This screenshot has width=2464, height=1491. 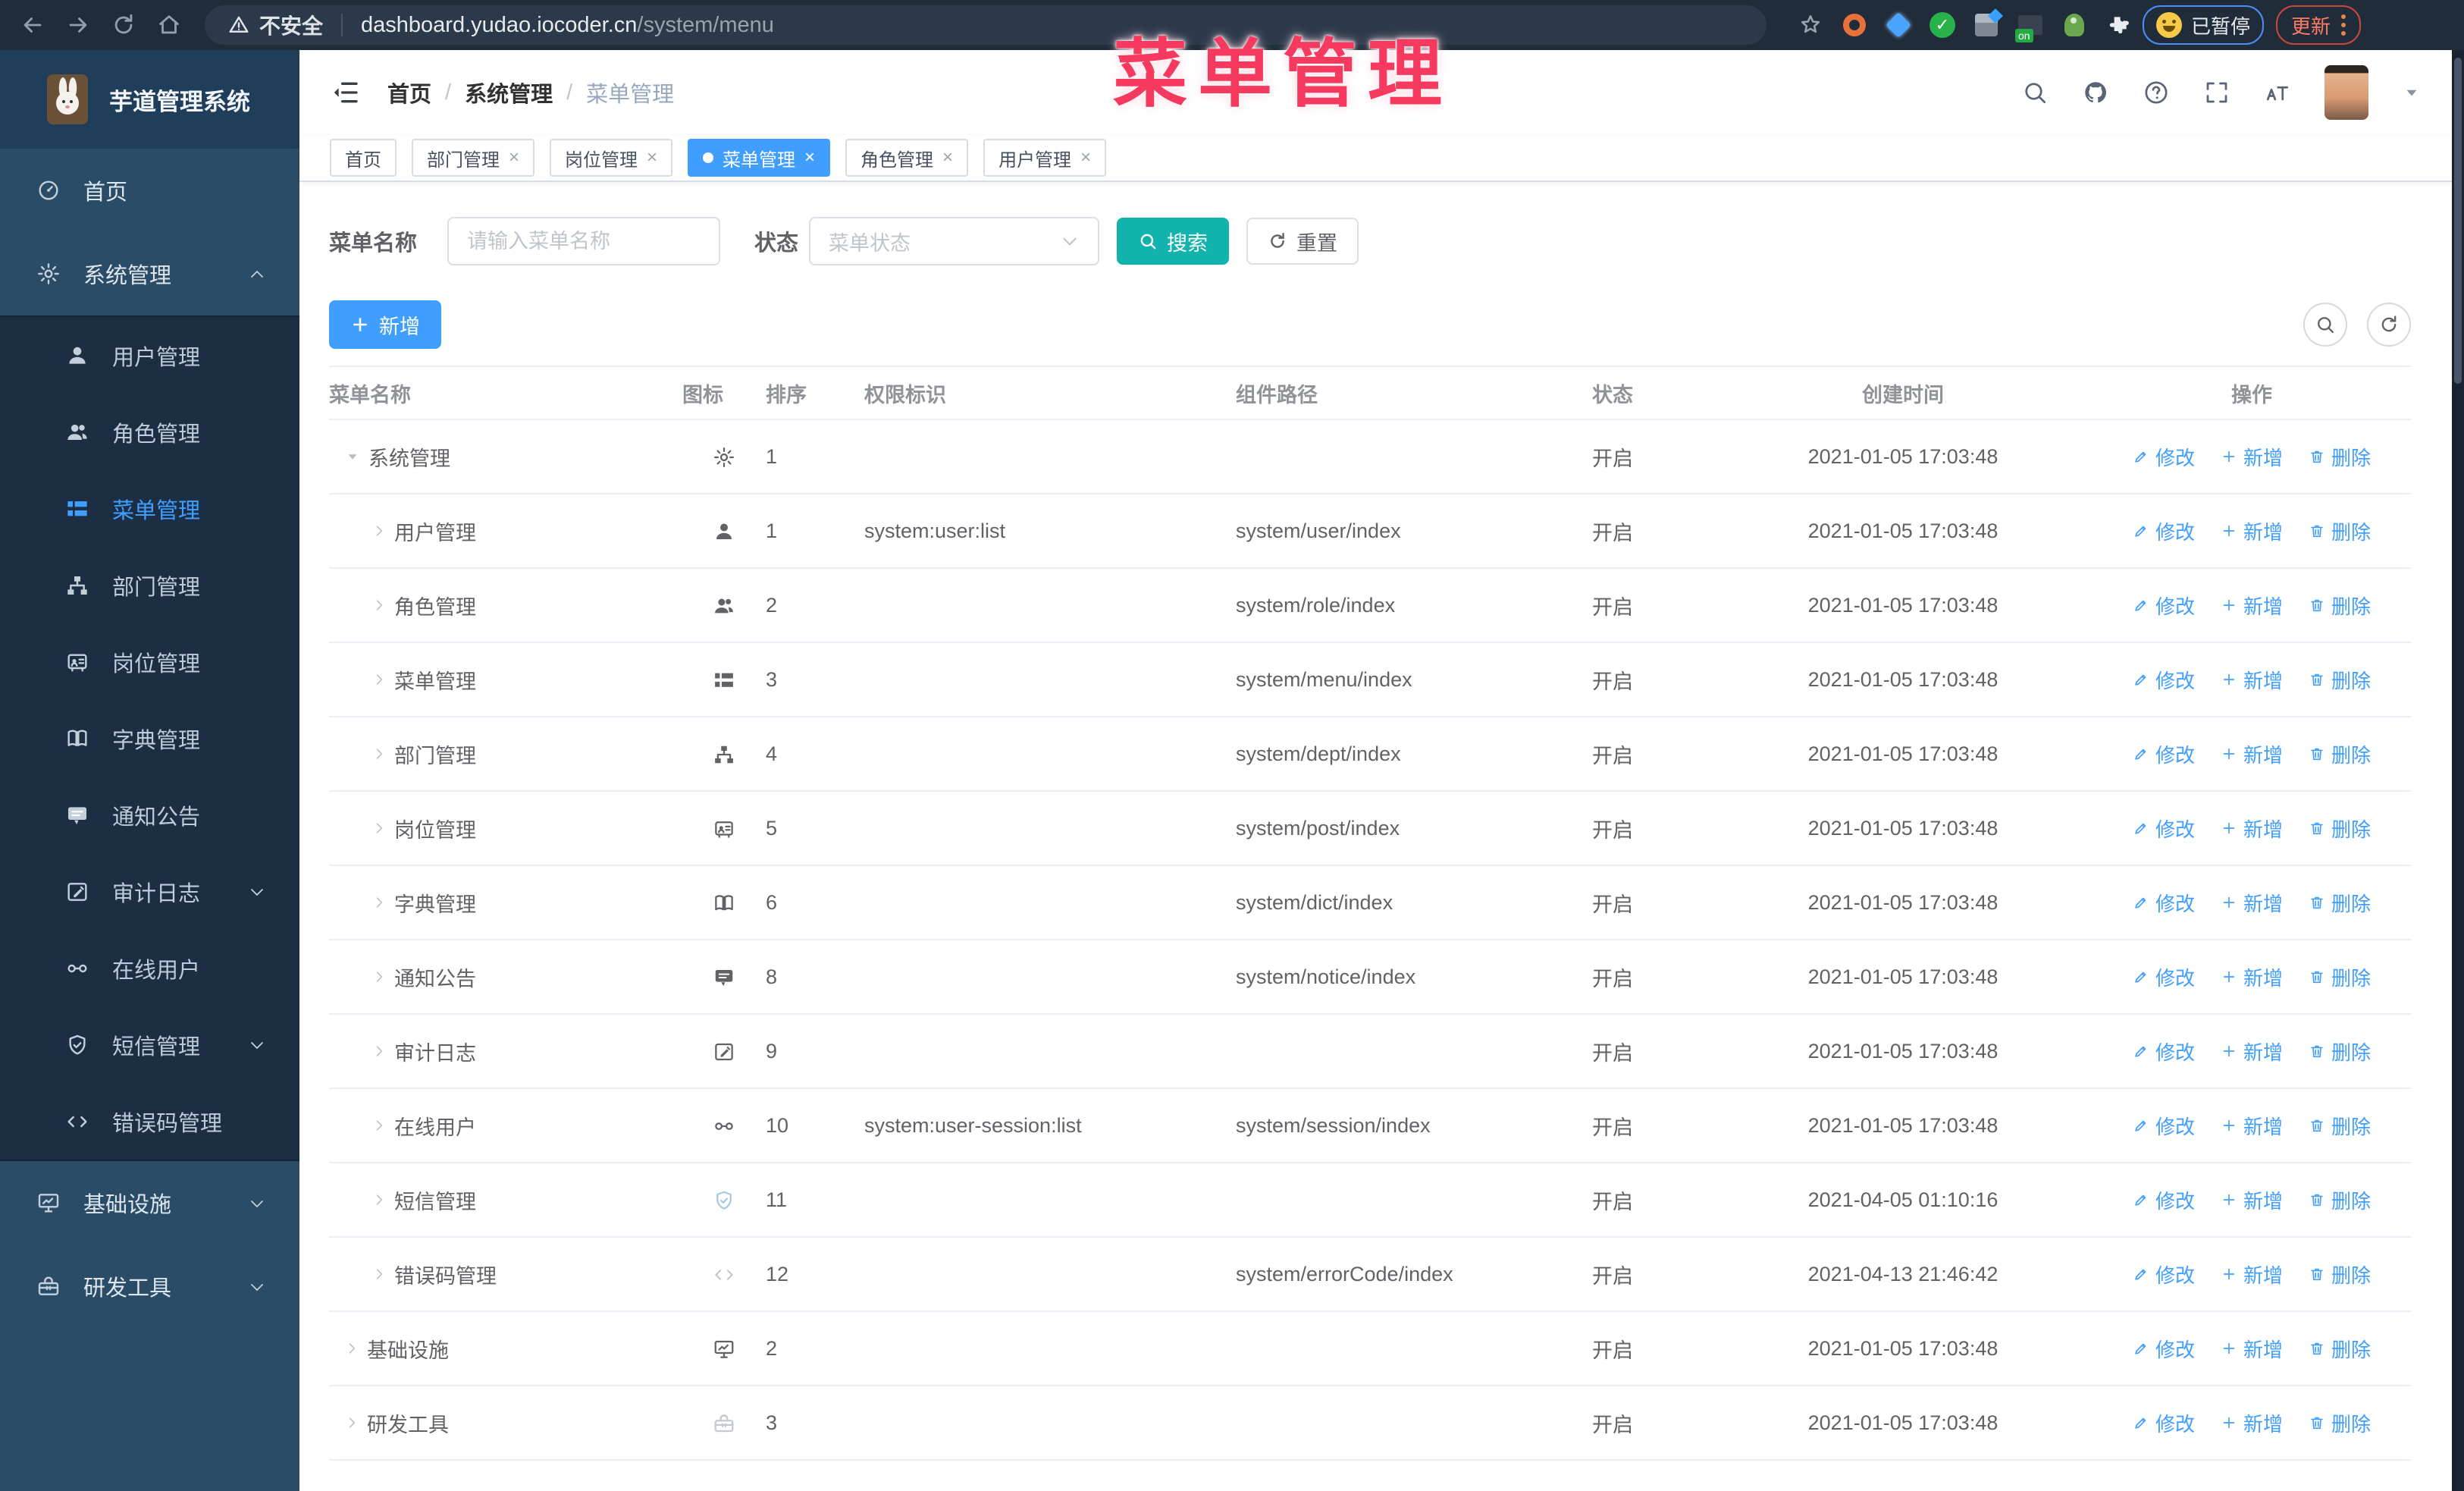 What do you see at coordinates (345, 92) in the screenshot?
I see `sidebar-fold-icon` at bounding box center [345, 92].